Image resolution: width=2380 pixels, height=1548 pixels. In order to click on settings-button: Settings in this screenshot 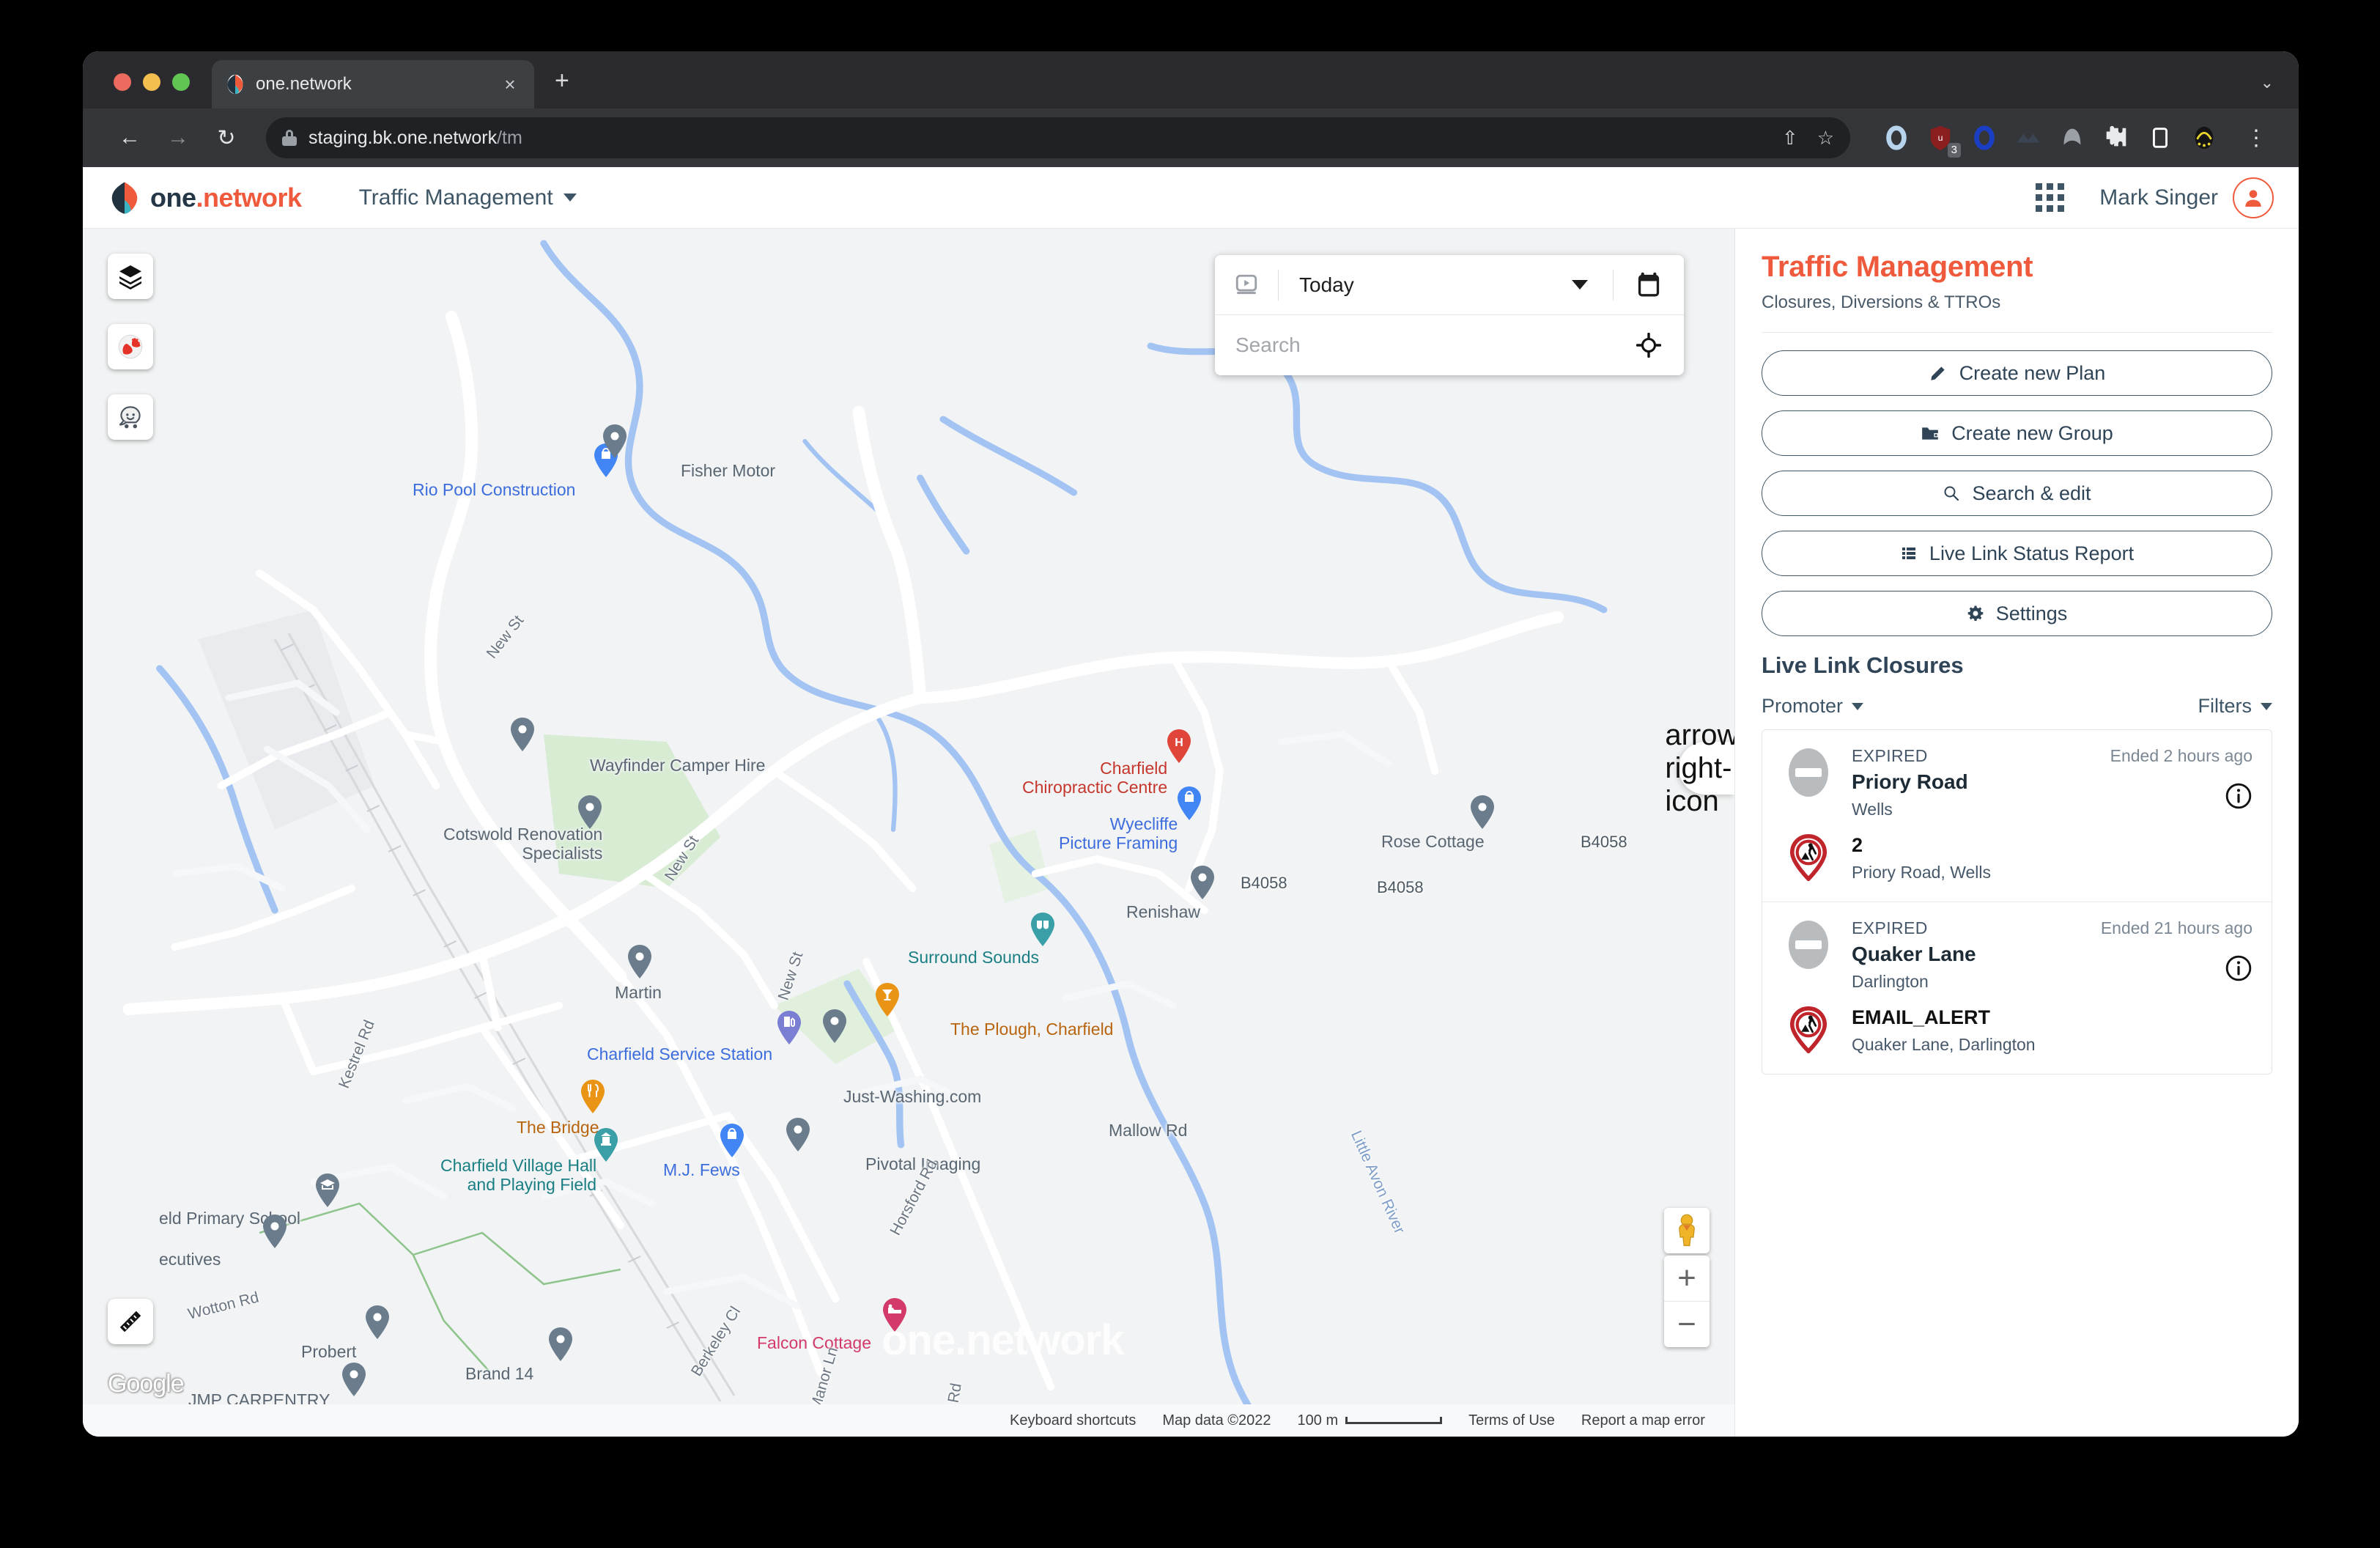, I will do `click(2017, 613)`.